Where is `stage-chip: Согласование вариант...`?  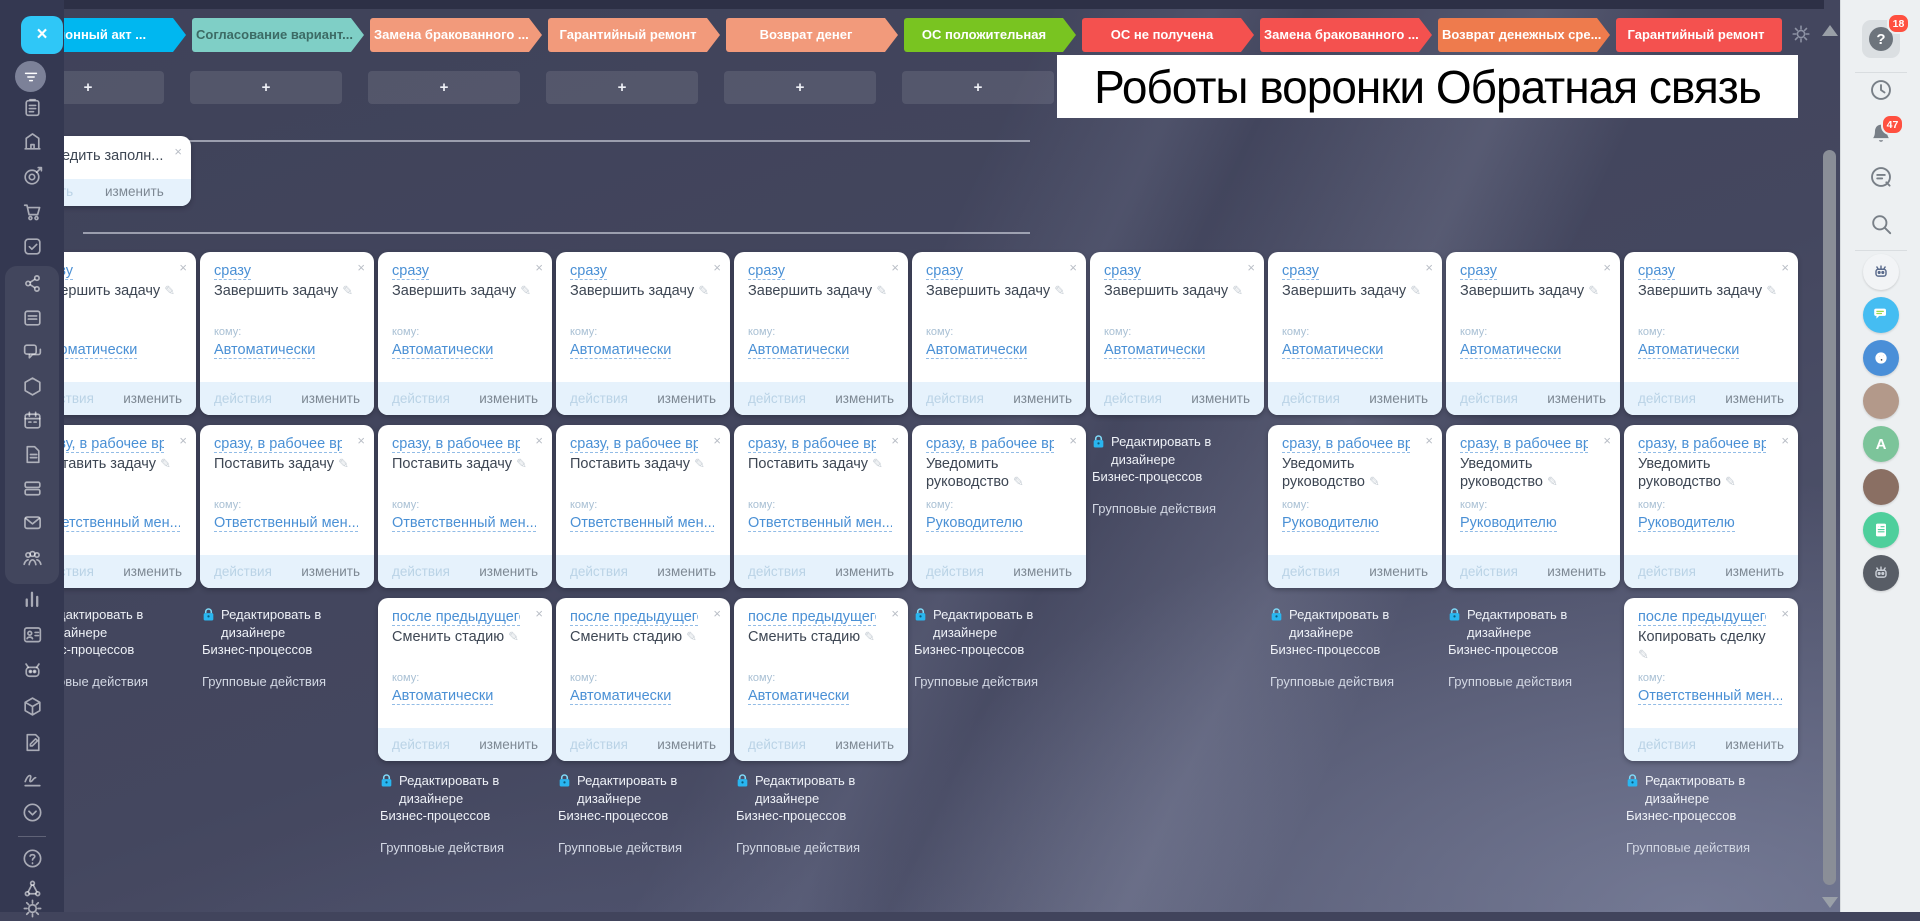 stage-chip: Согласование вариант... is located at coordinates (278, 35).